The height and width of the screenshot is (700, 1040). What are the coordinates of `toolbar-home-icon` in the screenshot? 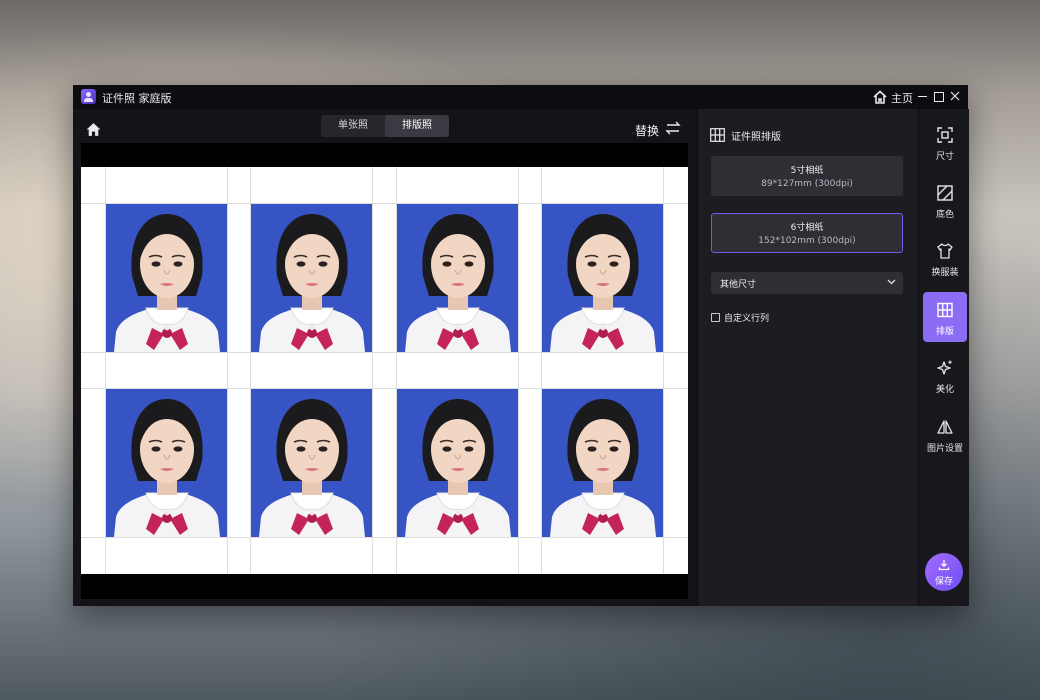 It's located at (93, 129).